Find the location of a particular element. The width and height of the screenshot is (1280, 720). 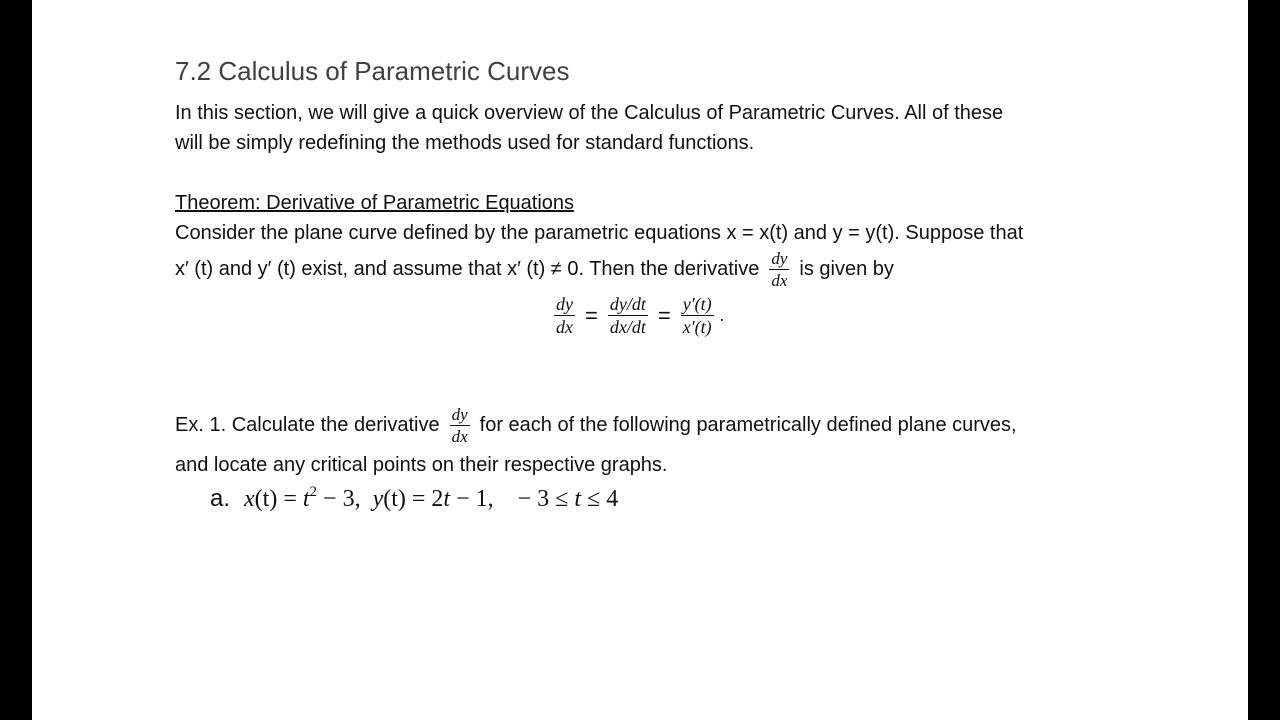

fraction-numerator: dy/dt is located at coordinates (627, 305).